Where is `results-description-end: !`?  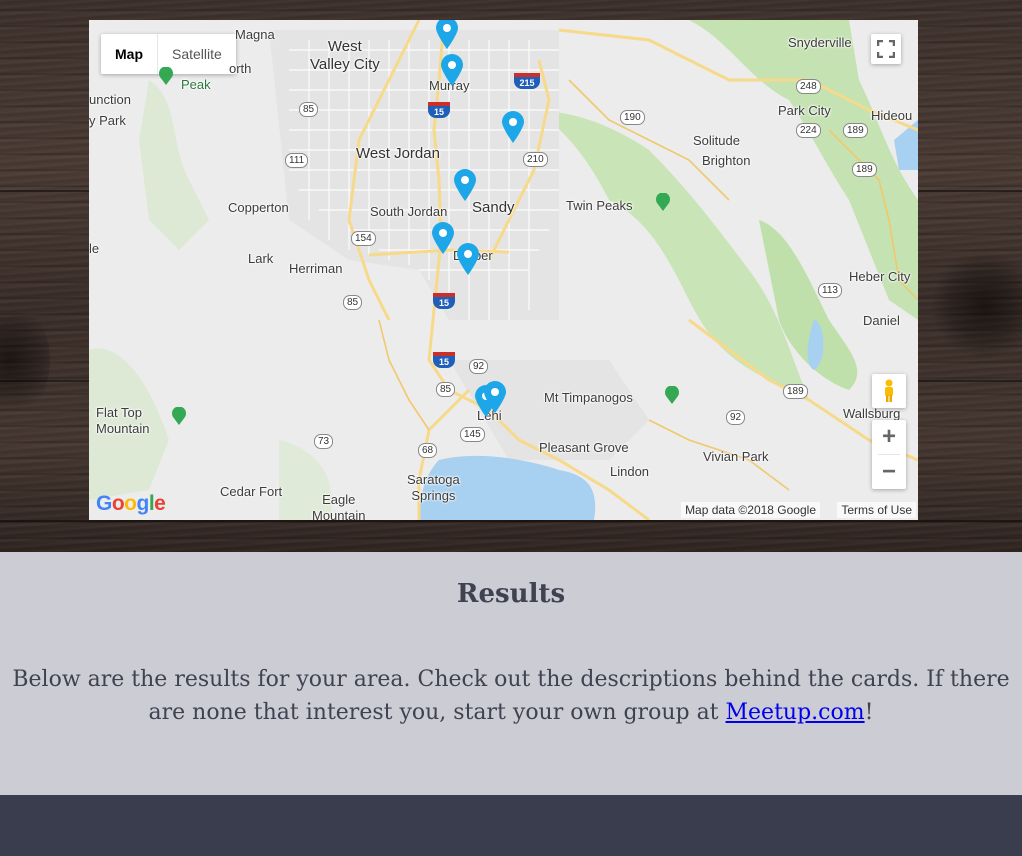 results-description-end: ! is located at coordinates (869, 712).